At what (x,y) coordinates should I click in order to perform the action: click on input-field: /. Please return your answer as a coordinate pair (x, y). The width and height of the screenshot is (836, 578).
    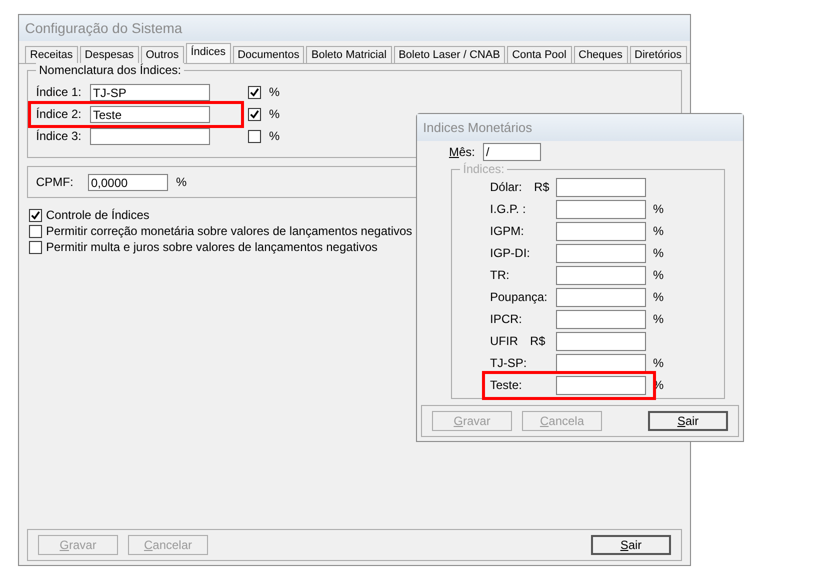
    Looking at the image, I should click on (512, 152).